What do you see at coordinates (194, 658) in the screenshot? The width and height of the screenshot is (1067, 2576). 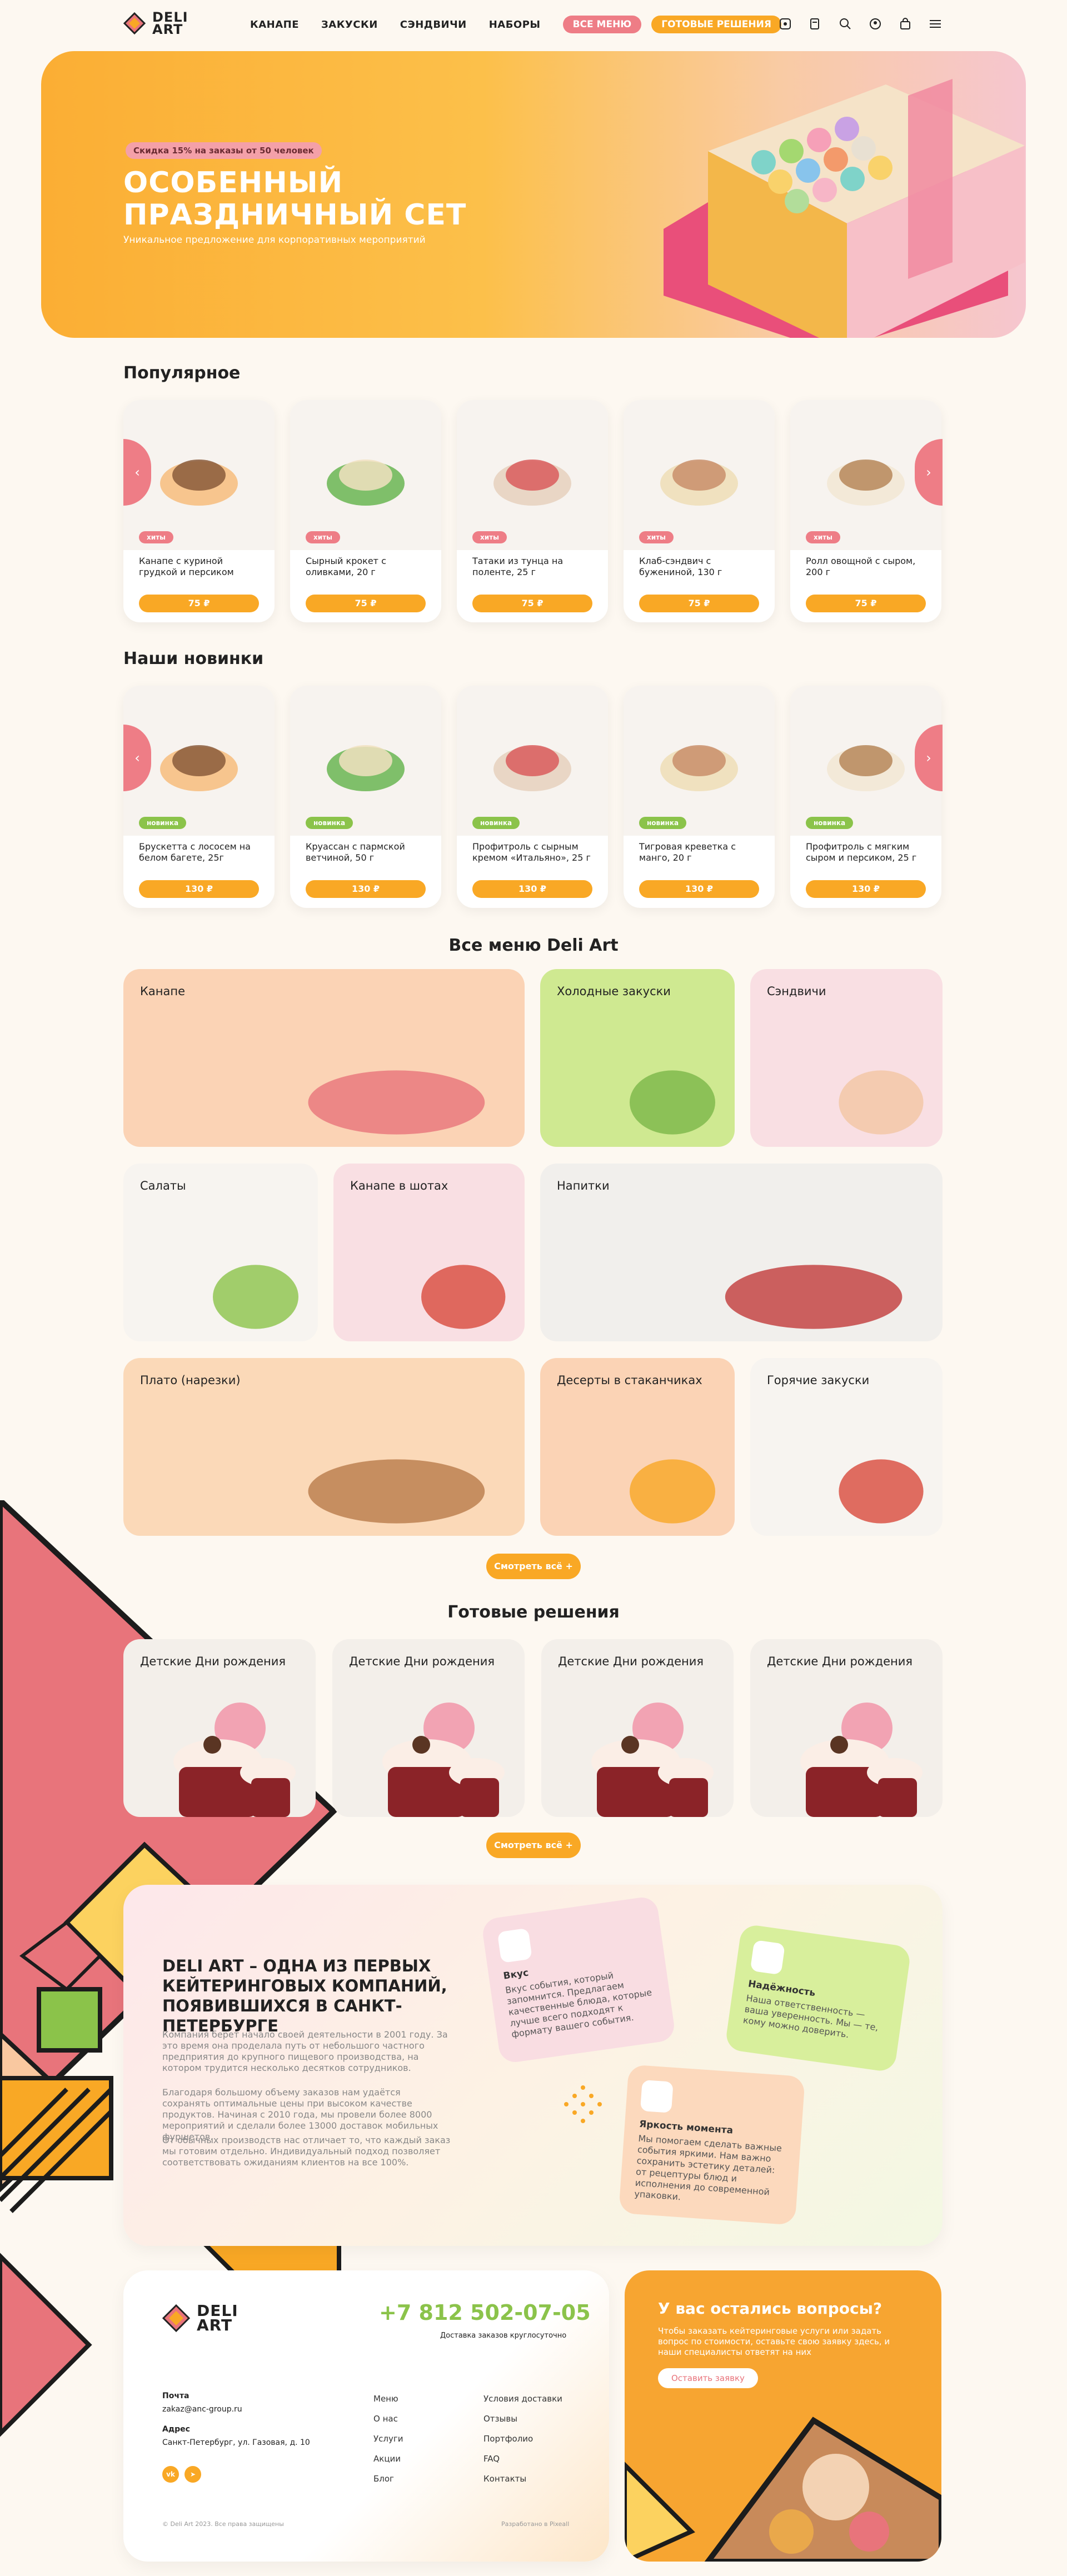 I see `new-title: Наши новинки` at bounding box center [194, 658].